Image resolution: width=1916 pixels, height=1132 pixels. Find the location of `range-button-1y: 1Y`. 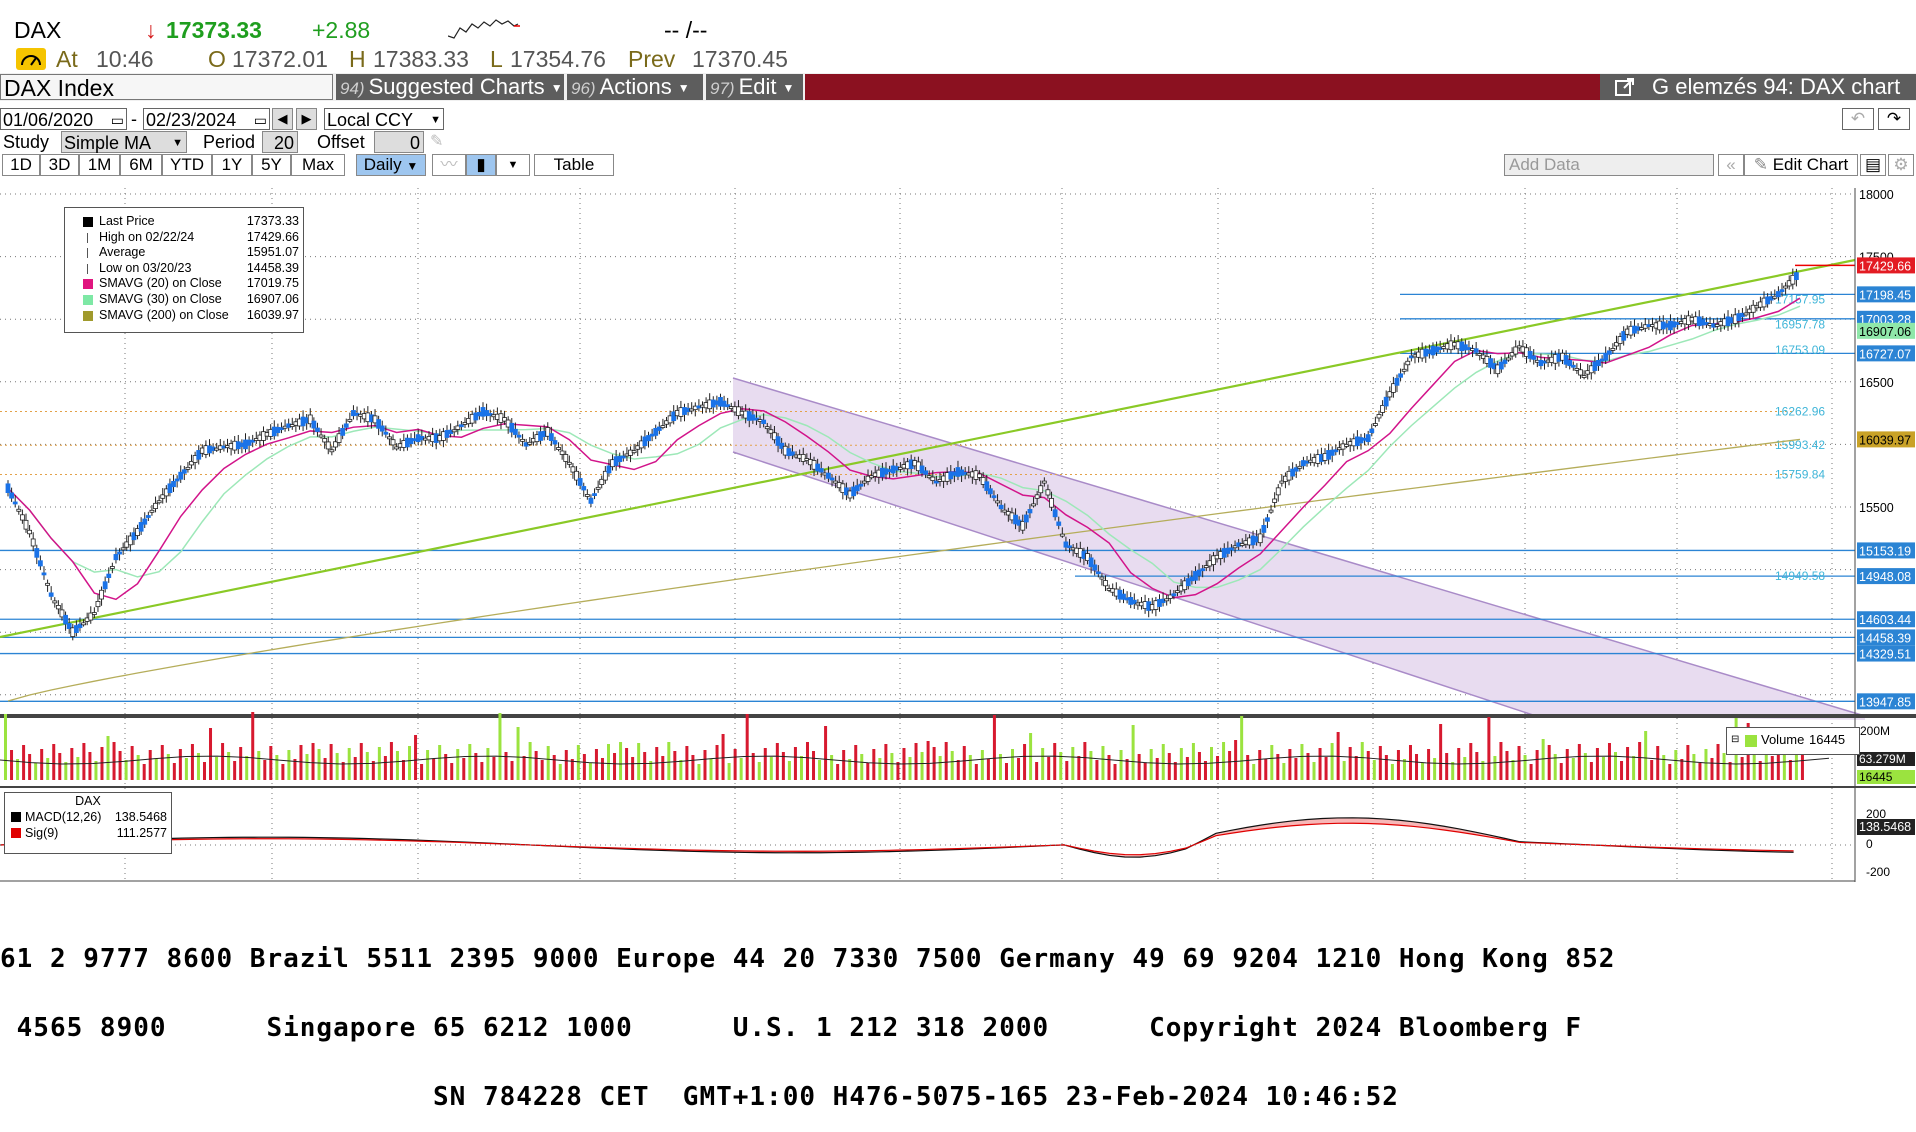

range-button-1y: 1Y is located at coordinates (232, 165).